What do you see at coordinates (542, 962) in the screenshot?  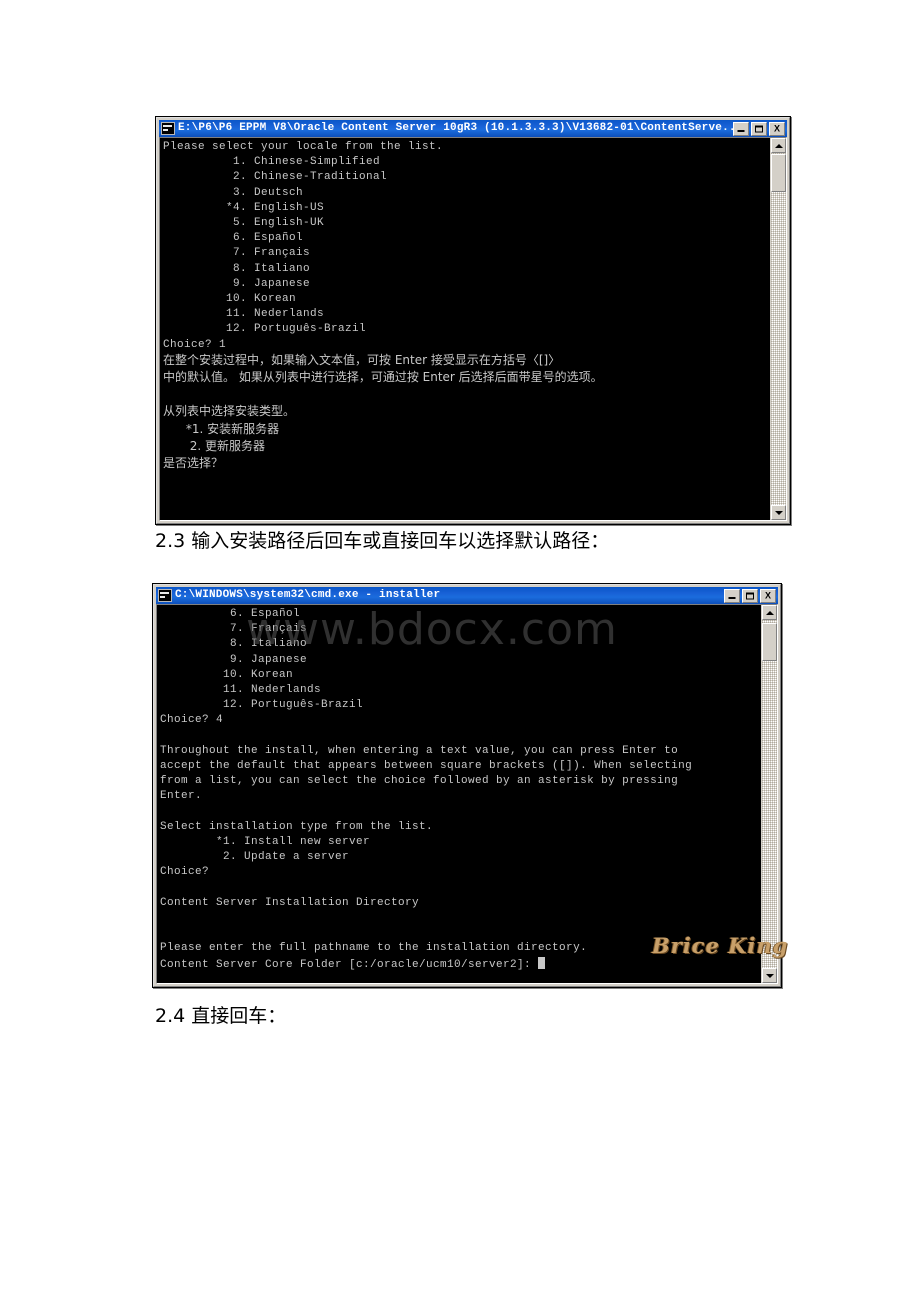 I see `text-cursor` at bounding box center [542, 962].